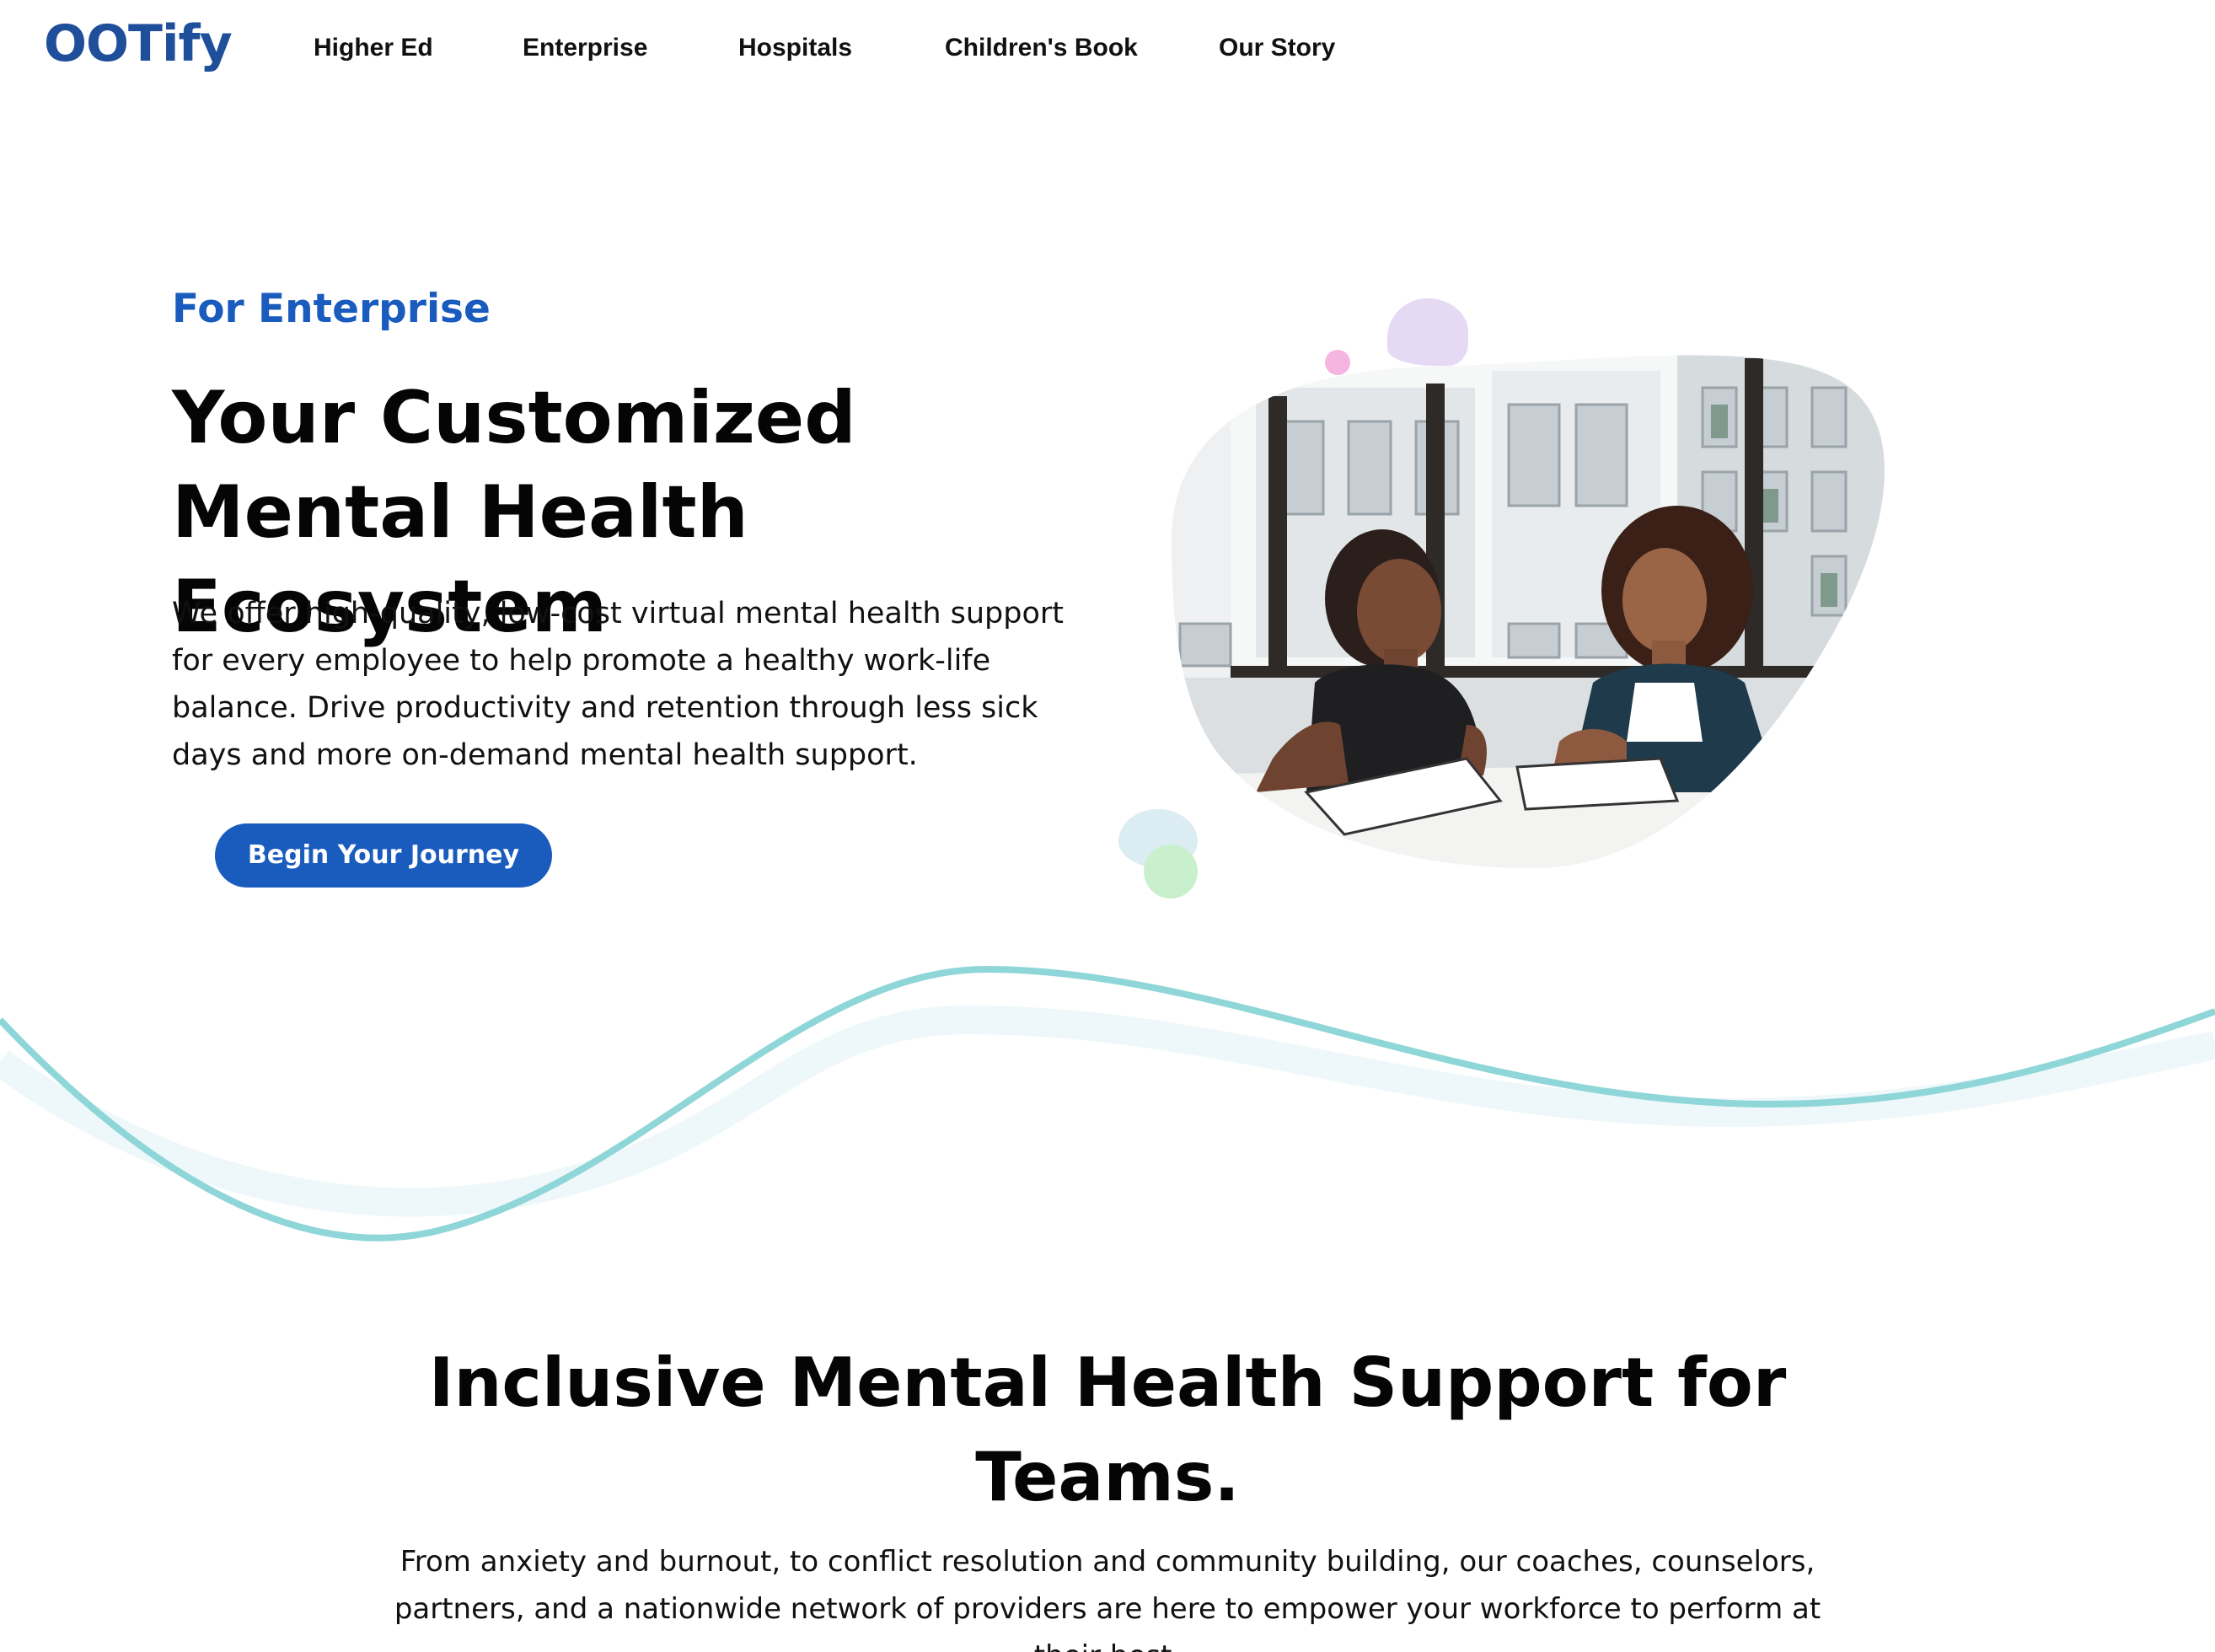 The image size is (2215, 1652). I want to click on nav-link-higher-ed: Higher Ed, so click(373, 48).